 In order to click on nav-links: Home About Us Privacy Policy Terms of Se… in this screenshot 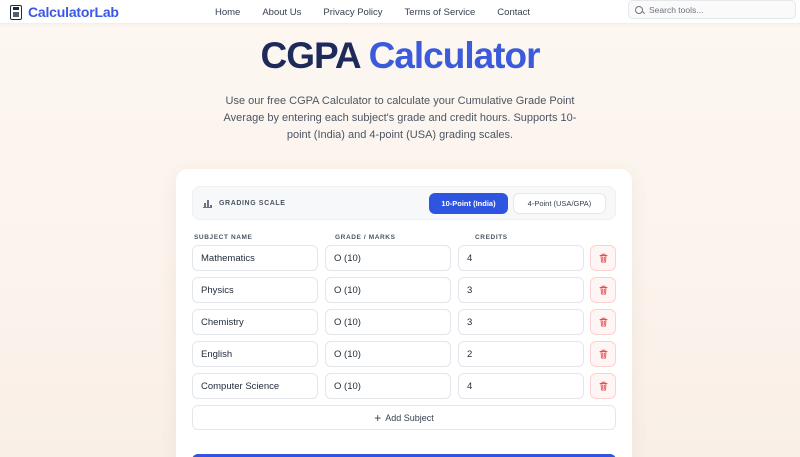, I will do `click(383, 12)`.